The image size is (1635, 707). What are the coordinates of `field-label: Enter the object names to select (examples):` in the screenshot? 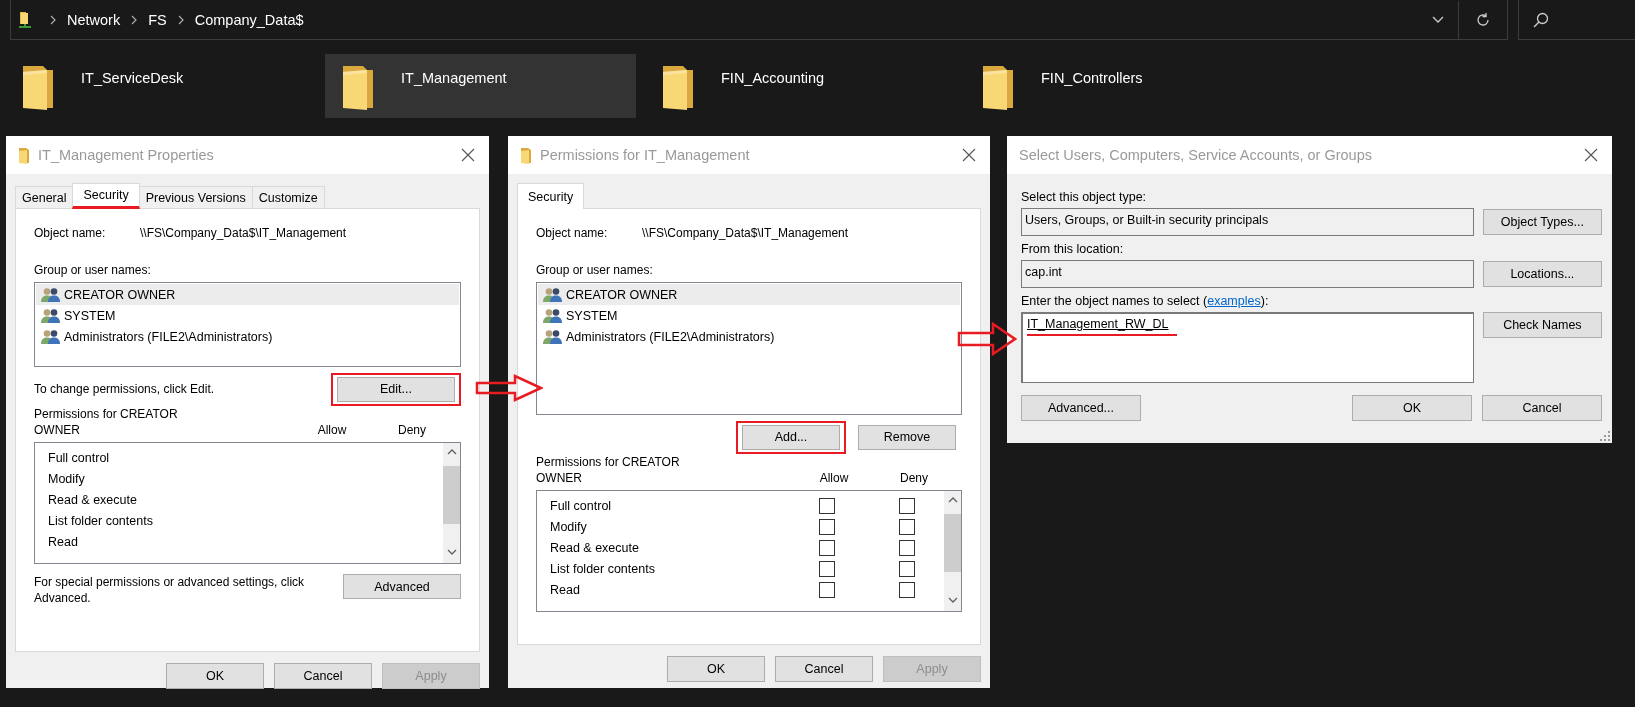 It's located at (1145, 301).